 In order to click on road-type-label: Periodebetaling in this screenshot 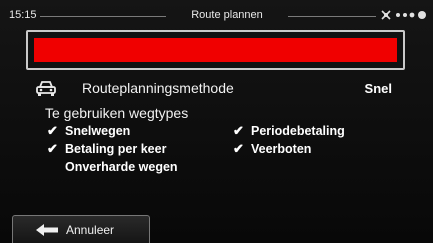, I will do `click(298, 131)`.